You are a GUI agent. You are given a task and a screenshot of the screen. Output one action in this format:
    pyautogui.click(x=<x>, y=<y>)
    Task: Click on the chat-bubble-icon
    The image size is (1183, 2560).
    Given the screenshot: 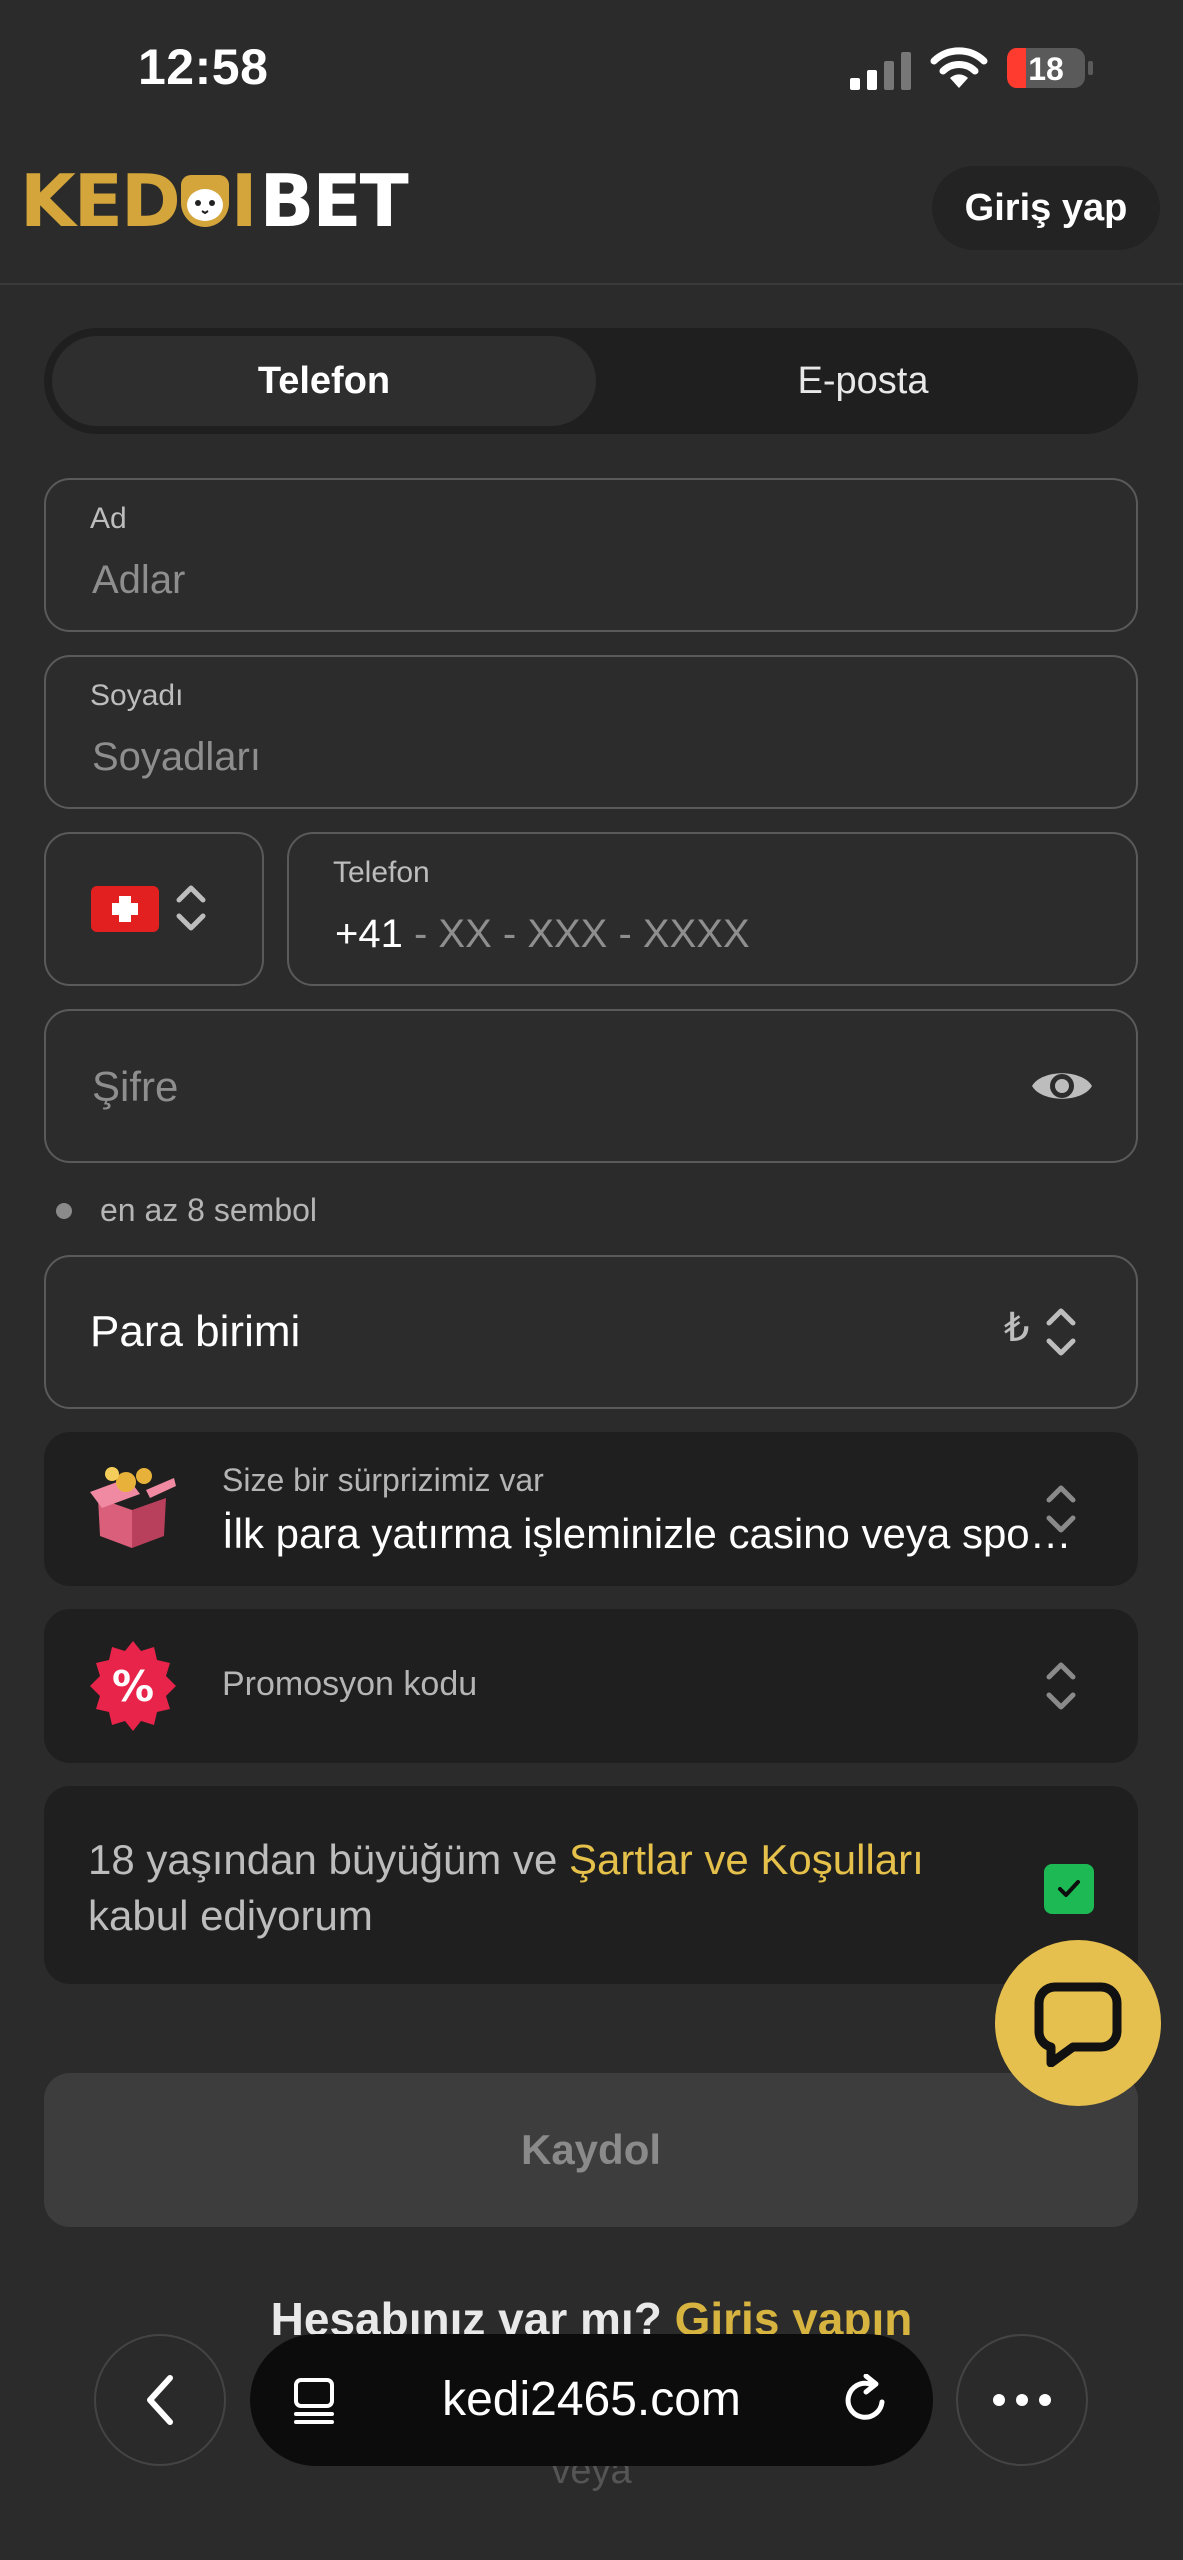 What is the action you would take?
    pyautogui.click(x=1078, y=2024)
    